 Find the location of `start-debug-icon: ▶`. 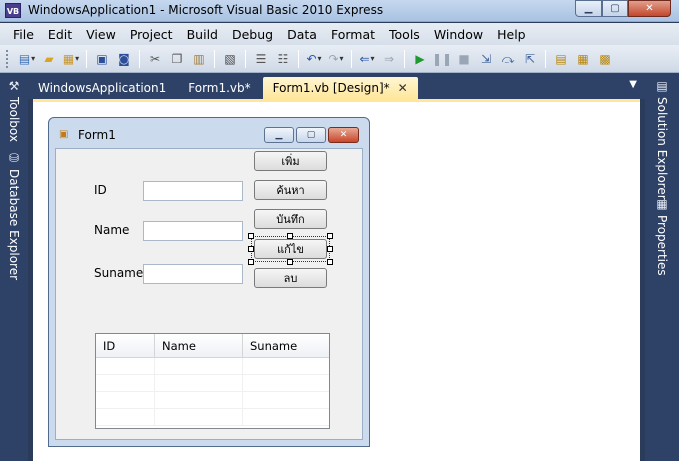

start-debug-icon: ▶ is located at coordinates (420, 59).